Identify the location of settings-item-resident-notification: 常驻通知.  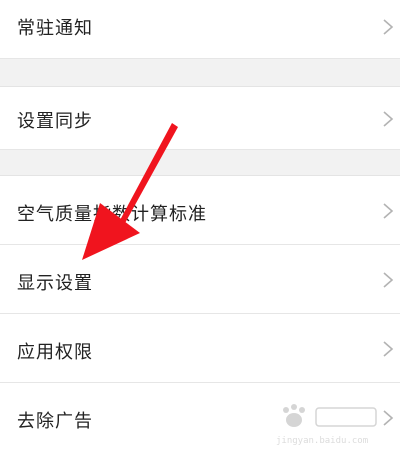
(200, 29).